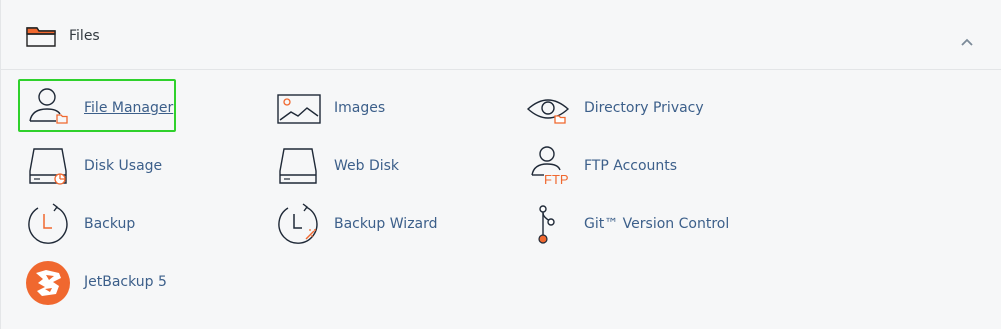  What do you see at coordinates (84, 36) in the screenshot?
I see `section-title: Files` at bounding box center [84, 36].